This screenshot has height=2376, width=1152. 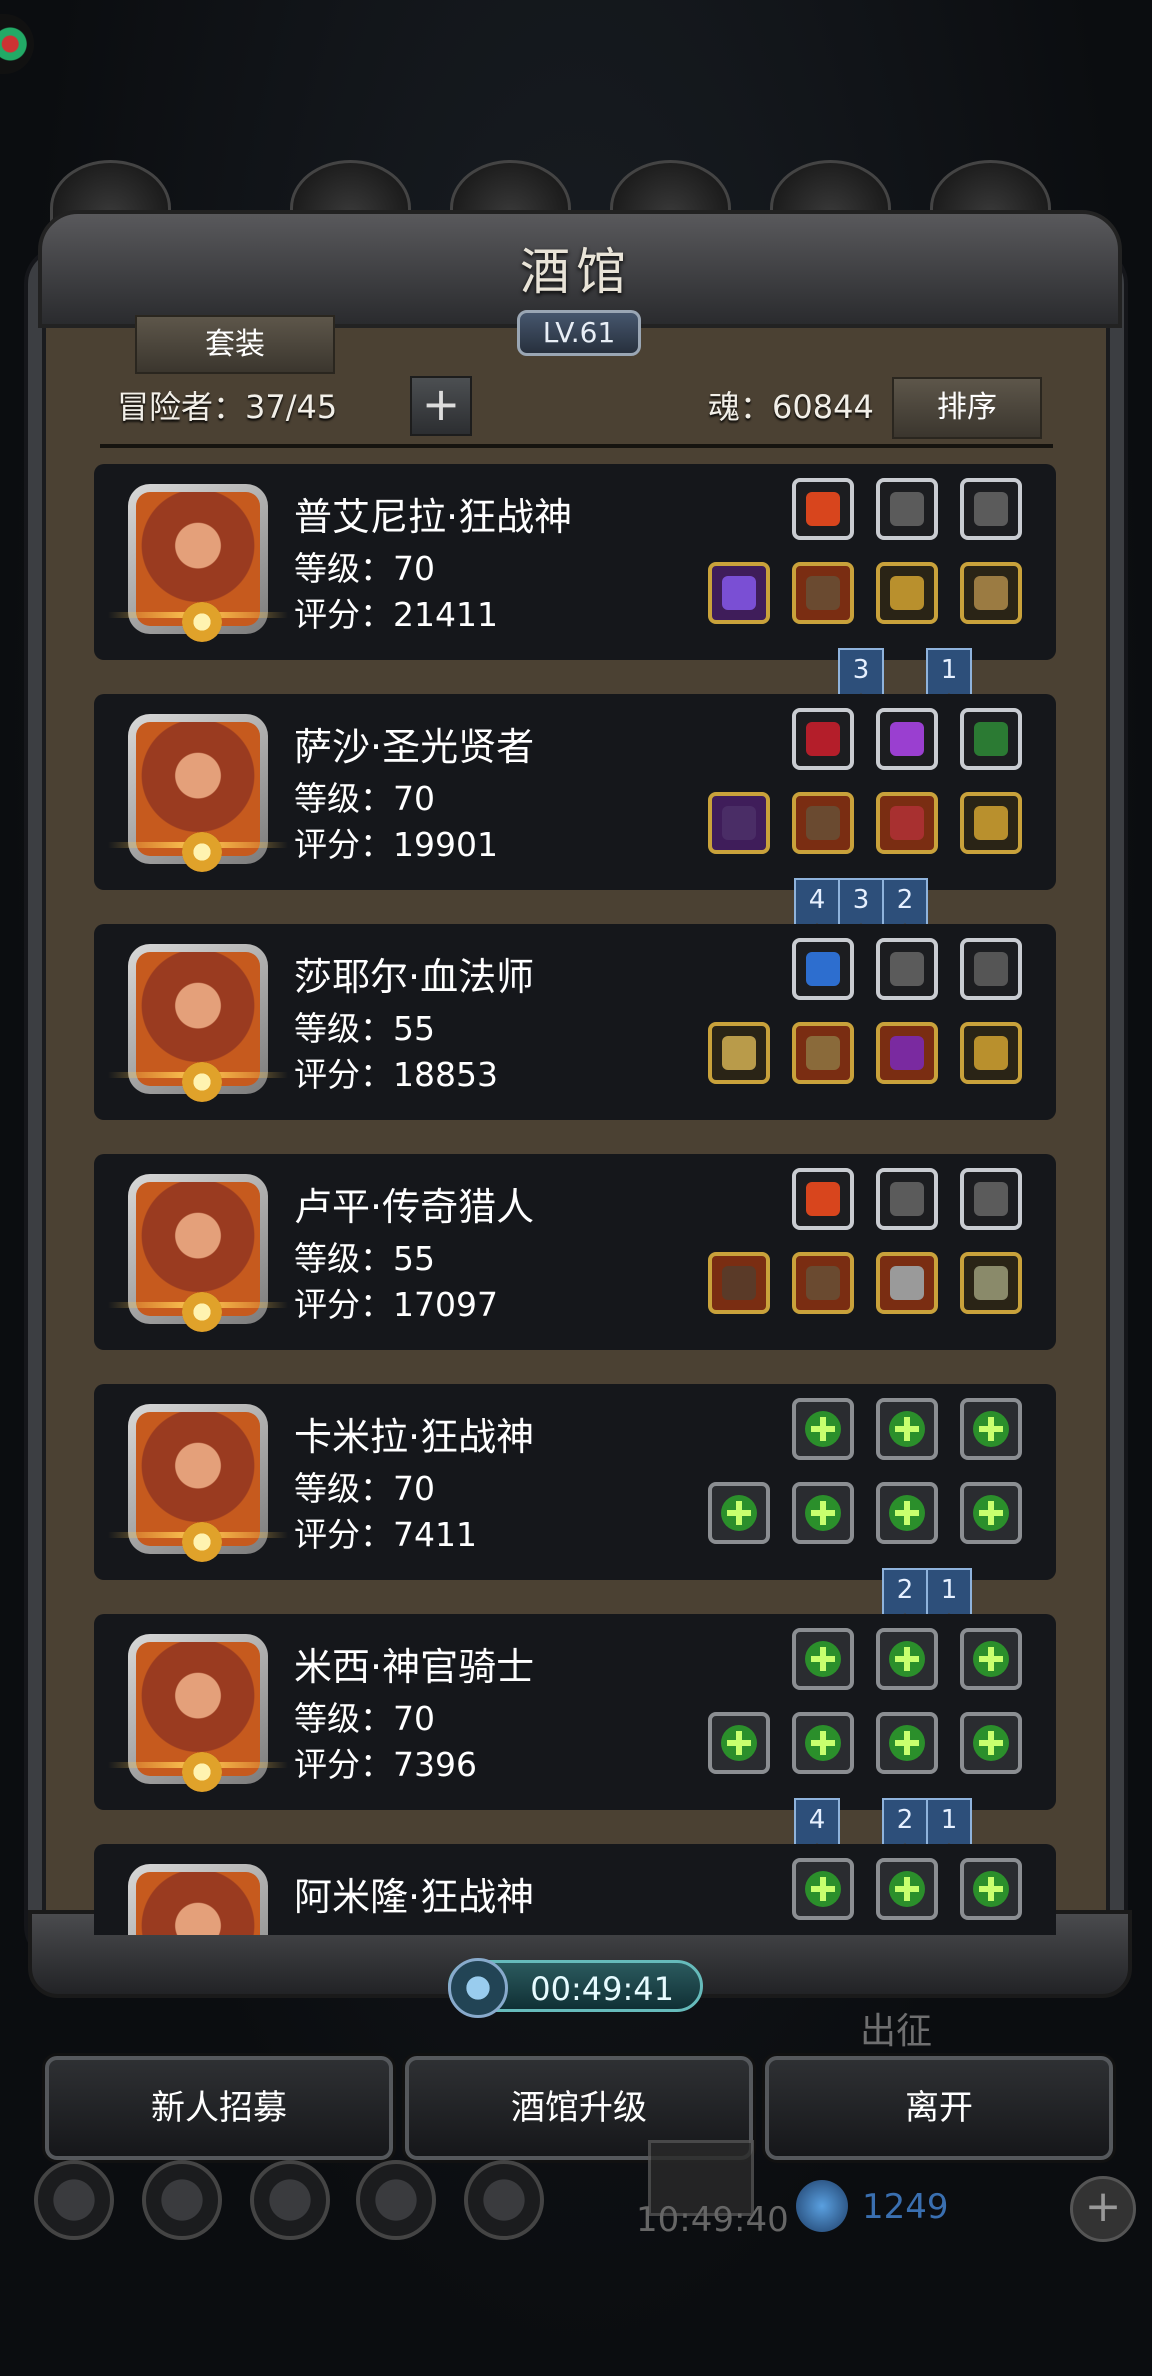 What do you see at coordinates (575, 1889) in the screenshot?
I see `hero-card: 阿米隆·狂战神` at bounding box center [575, 1889].